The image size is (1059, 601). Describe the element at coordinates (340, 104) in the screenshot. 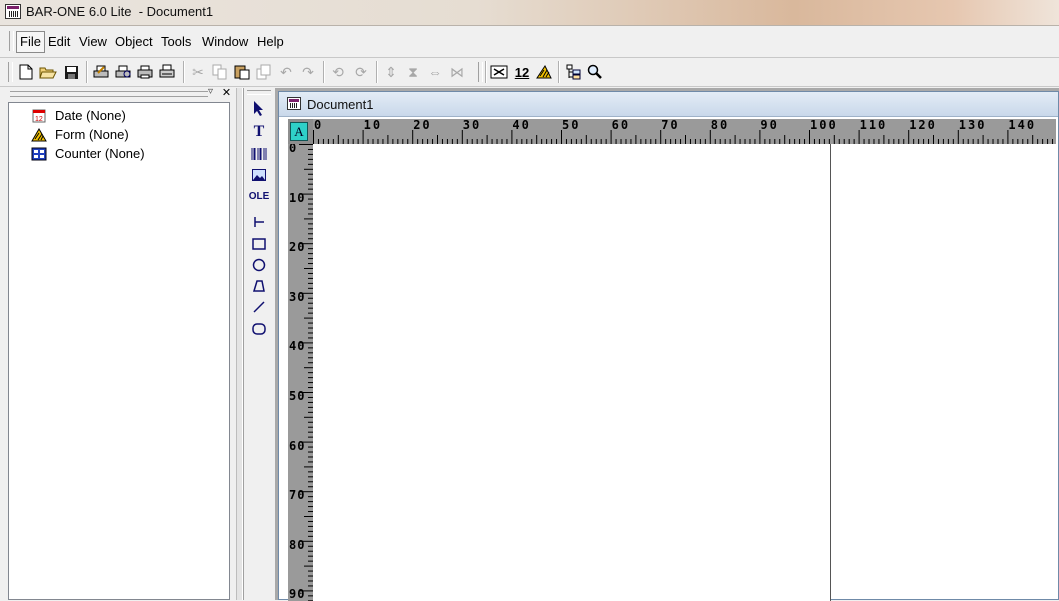

I see `document-title: Document1` at that location.